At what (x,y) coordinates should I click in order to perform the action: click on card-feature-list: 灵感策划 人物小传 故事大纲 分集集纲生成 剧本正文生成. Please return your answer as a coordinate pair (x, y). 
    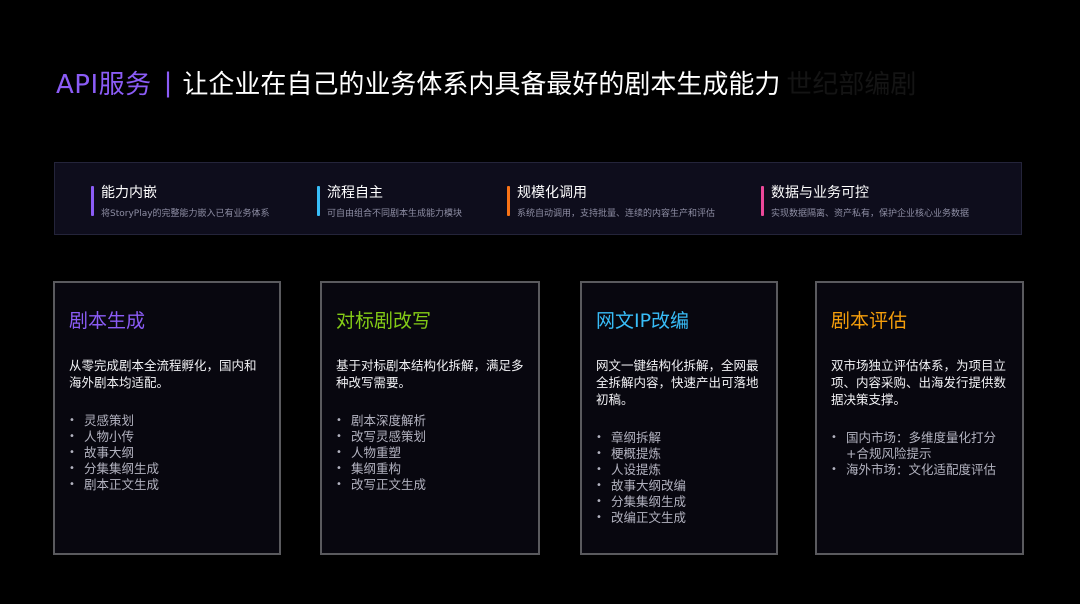
    Looking at the image, I should click on (168, 453).